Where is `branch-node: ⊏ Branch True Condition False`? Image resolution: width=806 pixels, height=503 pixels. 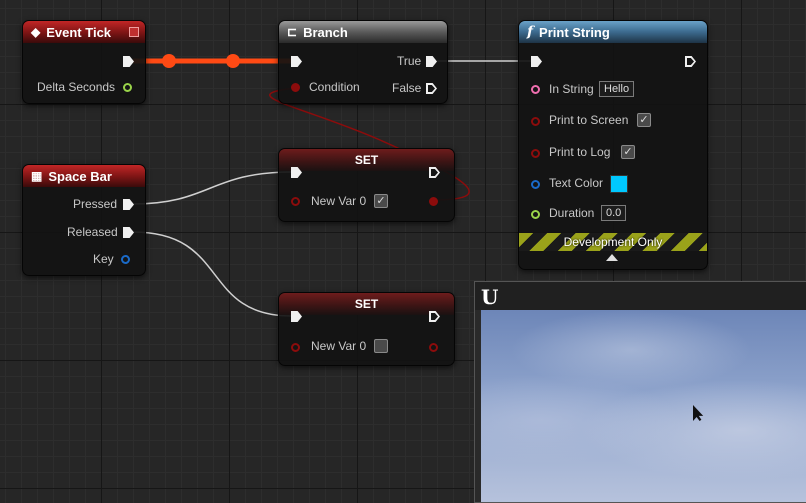
branch-node: ⊏ Branch True Condition False is located at coordinates (363, 62).